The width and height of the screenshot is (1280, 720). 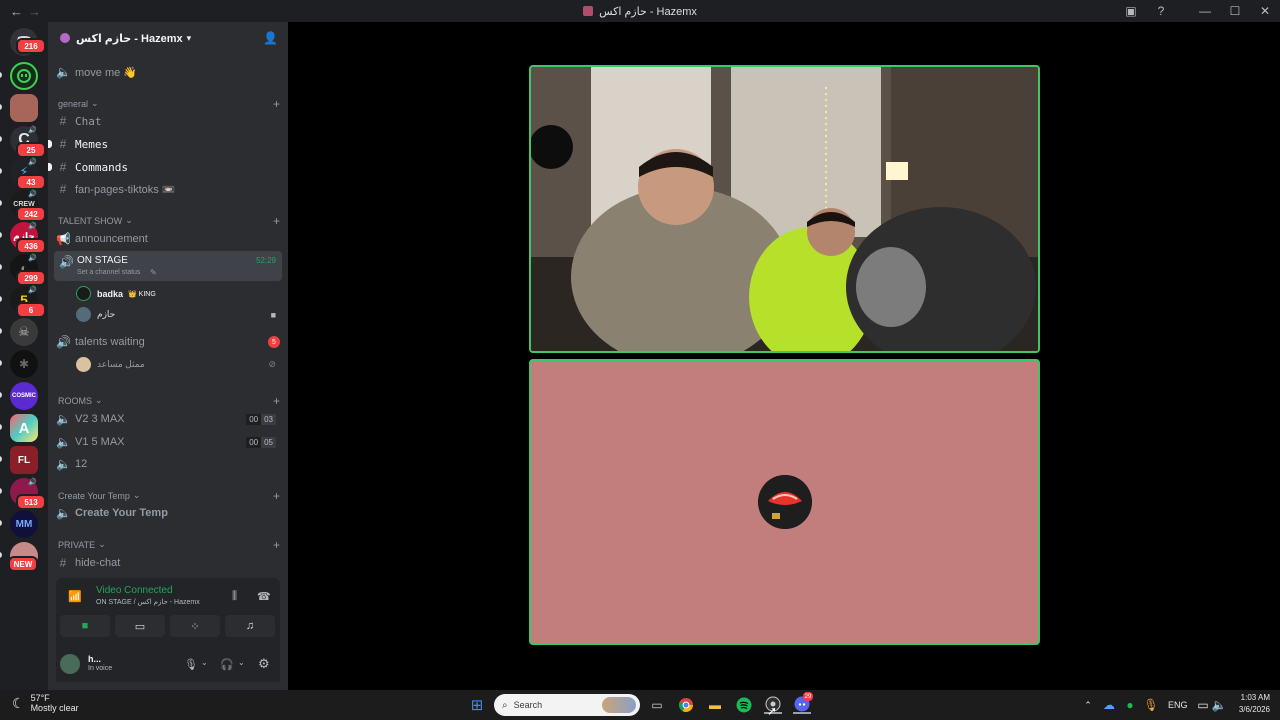 I want to click on mention-badge: 513, so click(x=31, y=502).